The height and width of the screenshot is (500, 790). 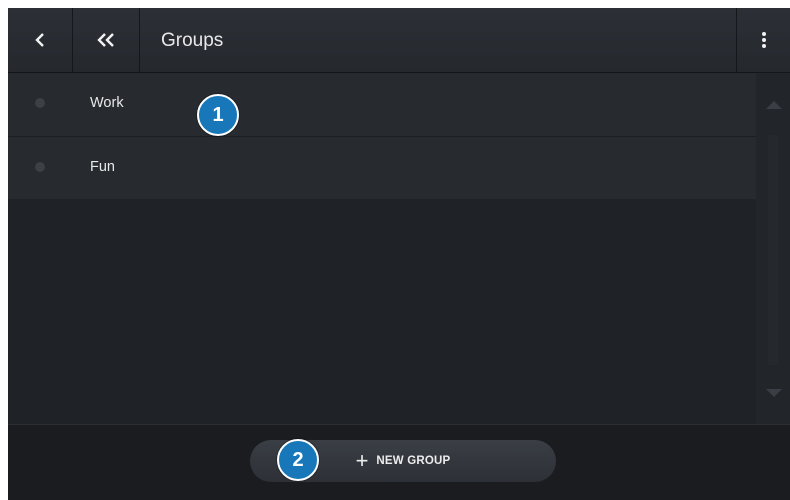 I want to click on list-scrollbar, so click(x=773, y=248).